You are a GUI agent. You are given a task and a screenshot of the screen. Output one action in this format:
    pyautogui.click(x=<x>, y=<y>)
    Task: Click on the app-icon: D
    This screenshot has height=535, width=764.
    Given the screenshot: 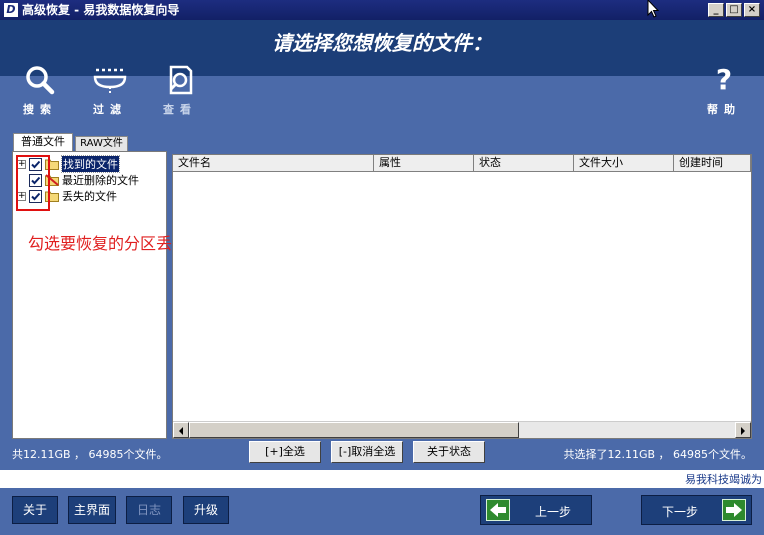 What is the action you would take?
    pyautogui.click(x=11, y=10)
    